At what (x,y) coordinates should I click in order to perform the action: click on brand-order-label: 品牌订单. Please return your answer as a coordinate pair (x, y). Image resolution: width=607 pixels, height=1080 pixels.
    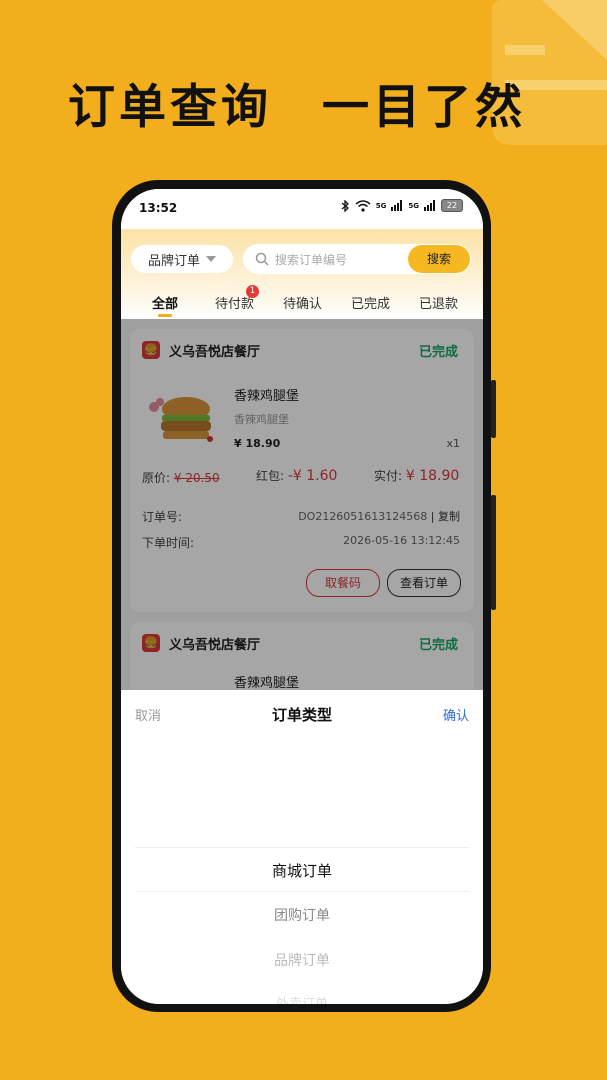
    Looking at the image, I should click on (173, 261).